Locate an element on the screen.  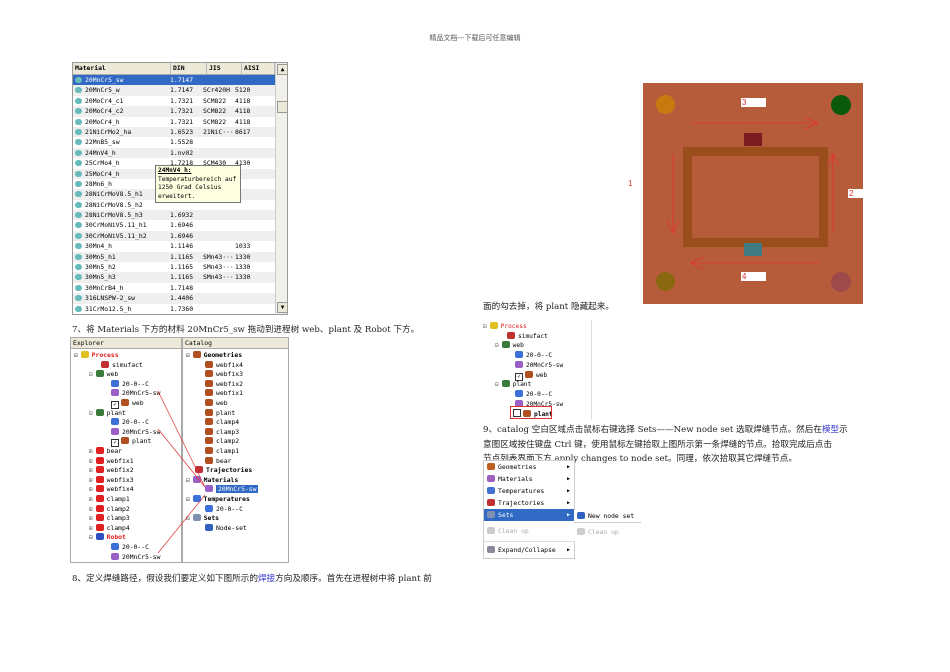
table-row: 20MnCr5_w 1.7147 SCr420H 5120 is located at coordinates (180, 90).